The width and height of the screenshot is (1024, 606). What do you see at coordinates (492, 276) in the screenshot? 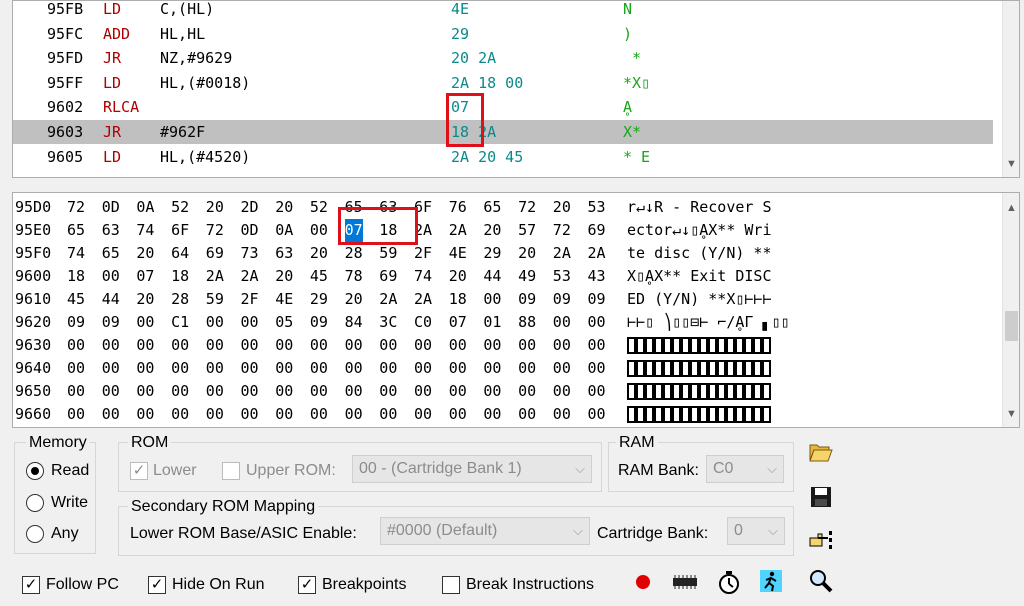
I see `memory-byte: 44` at bounding box center [492, 276].